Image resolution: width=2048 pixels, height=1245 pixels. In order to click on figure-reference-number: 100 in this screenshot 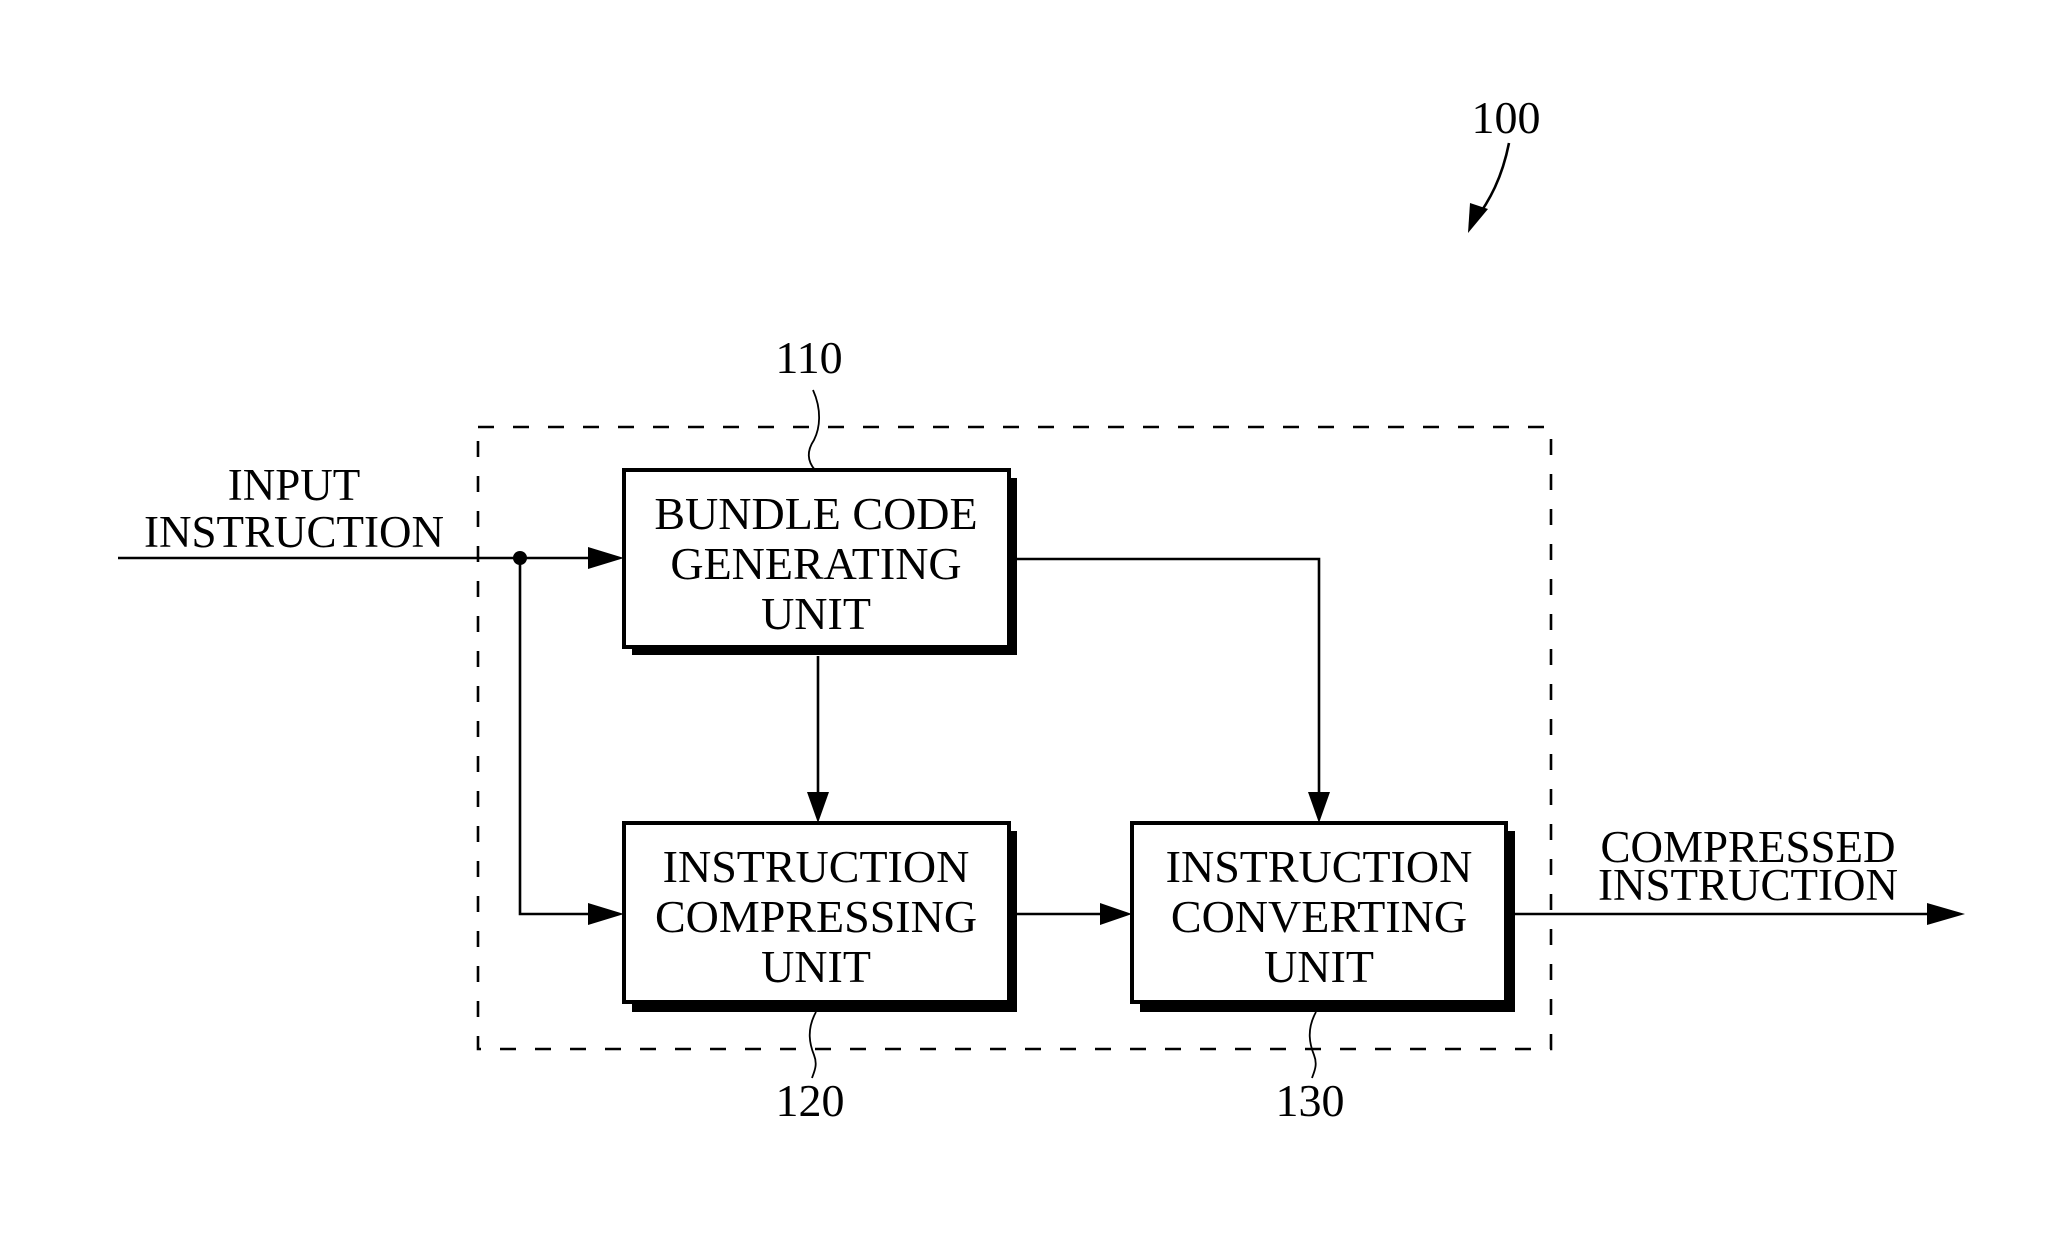, I will do `click(1506, 117)`.